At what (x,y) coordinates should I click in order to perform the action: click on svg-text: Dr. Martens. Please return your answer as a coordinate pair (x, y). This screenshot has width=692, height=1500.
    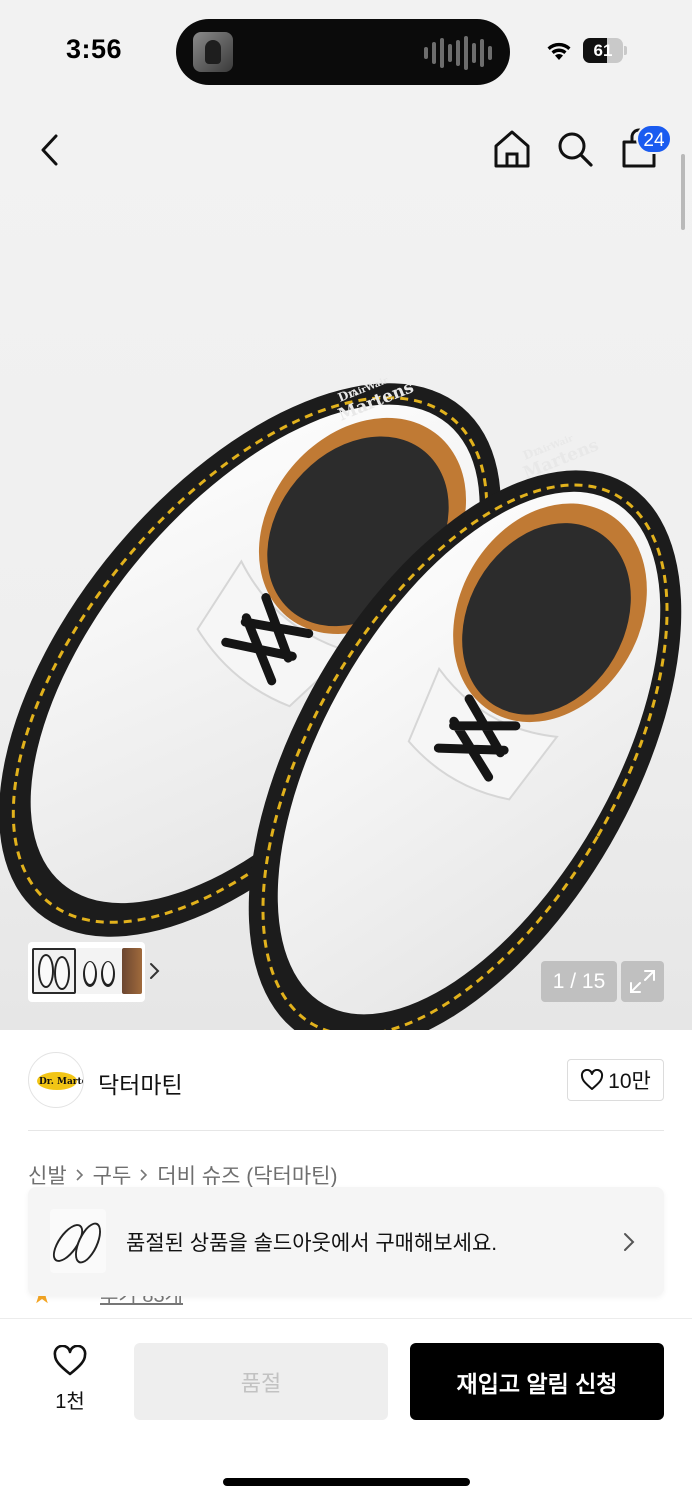
    Looking at the image, I should click on (61, 1082).